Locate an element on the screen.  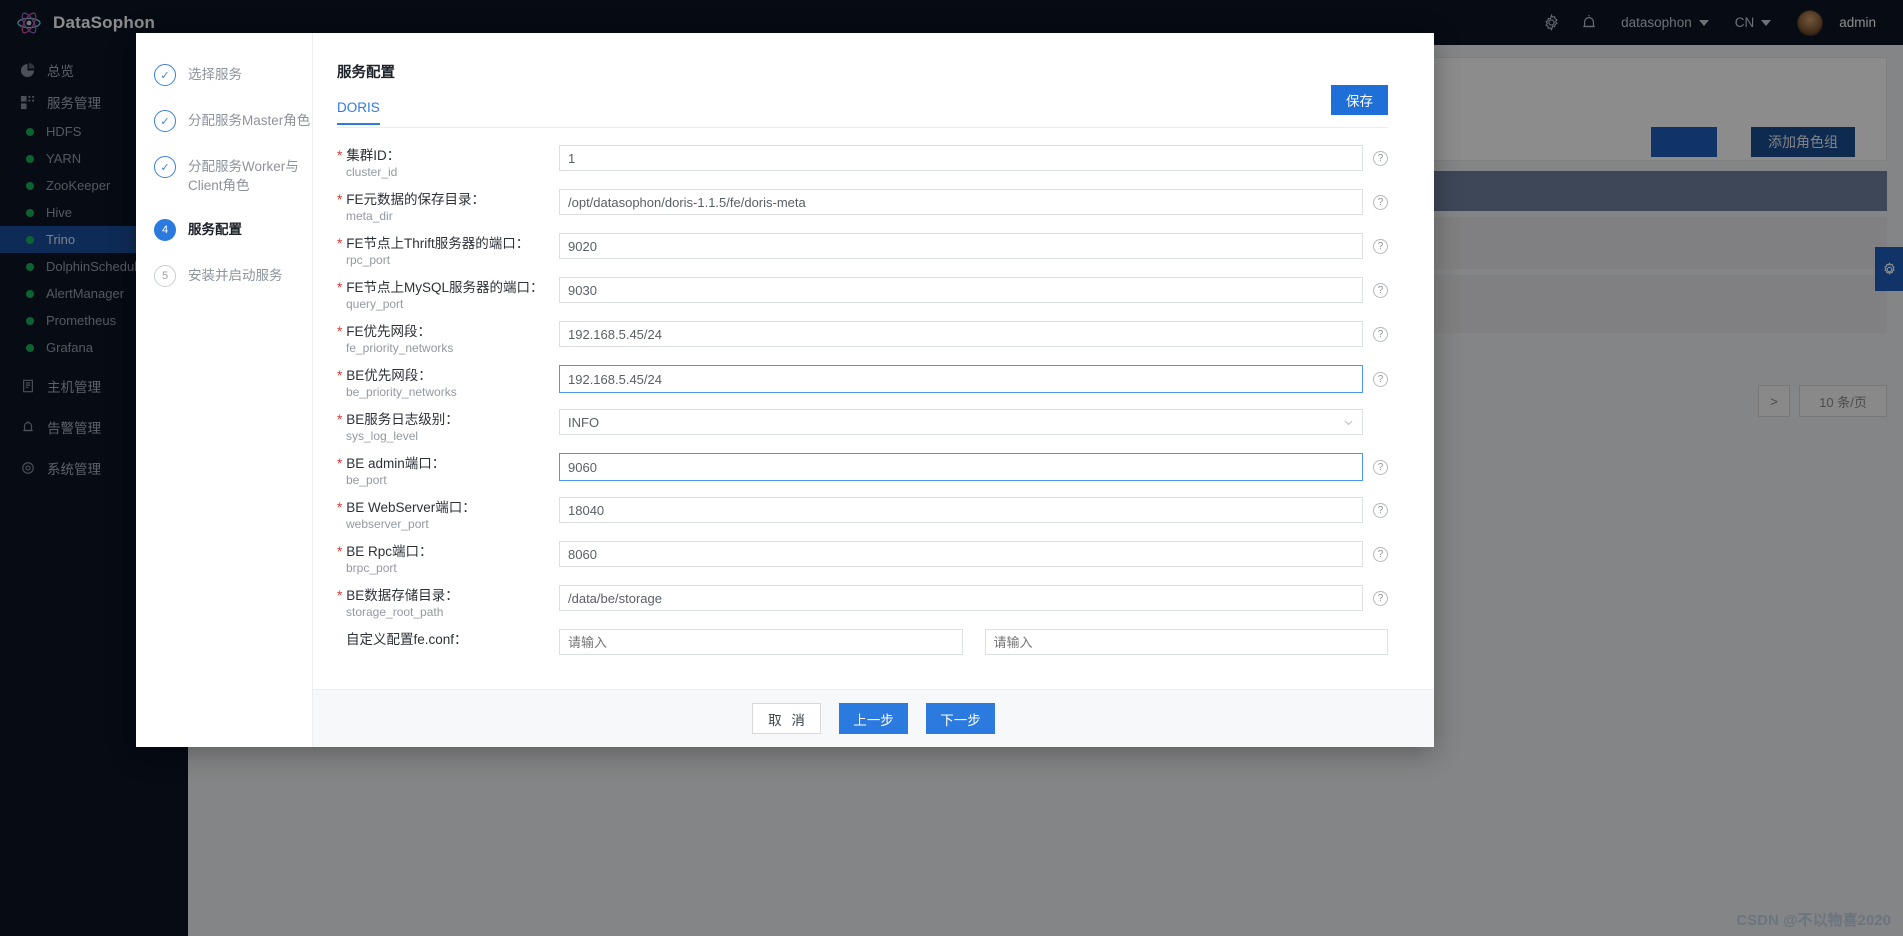
label-key: query_port is located at coordinates (375, 304).